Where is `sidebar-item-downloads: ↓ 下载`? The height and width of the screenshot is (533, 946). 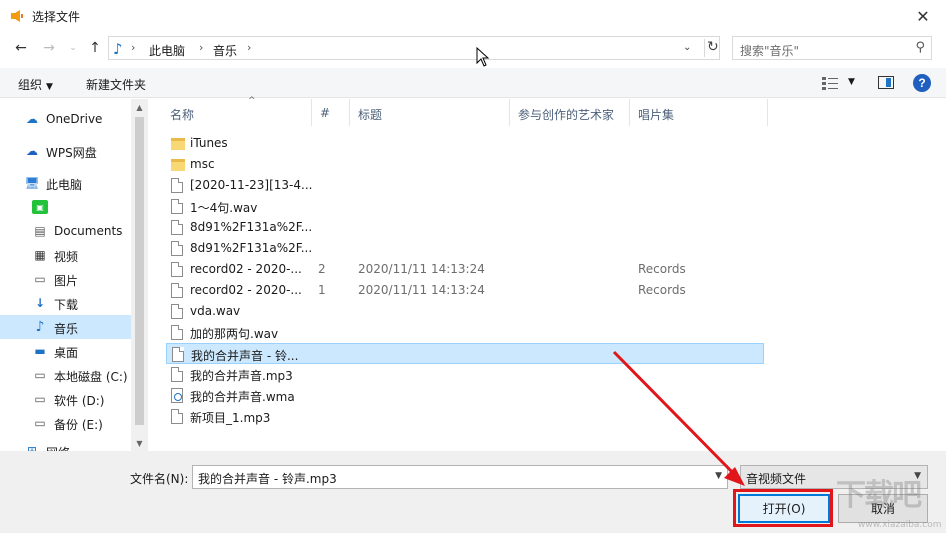 sidebar-item-downloads: ↓ 下载 is located at coordinates (65, 303).